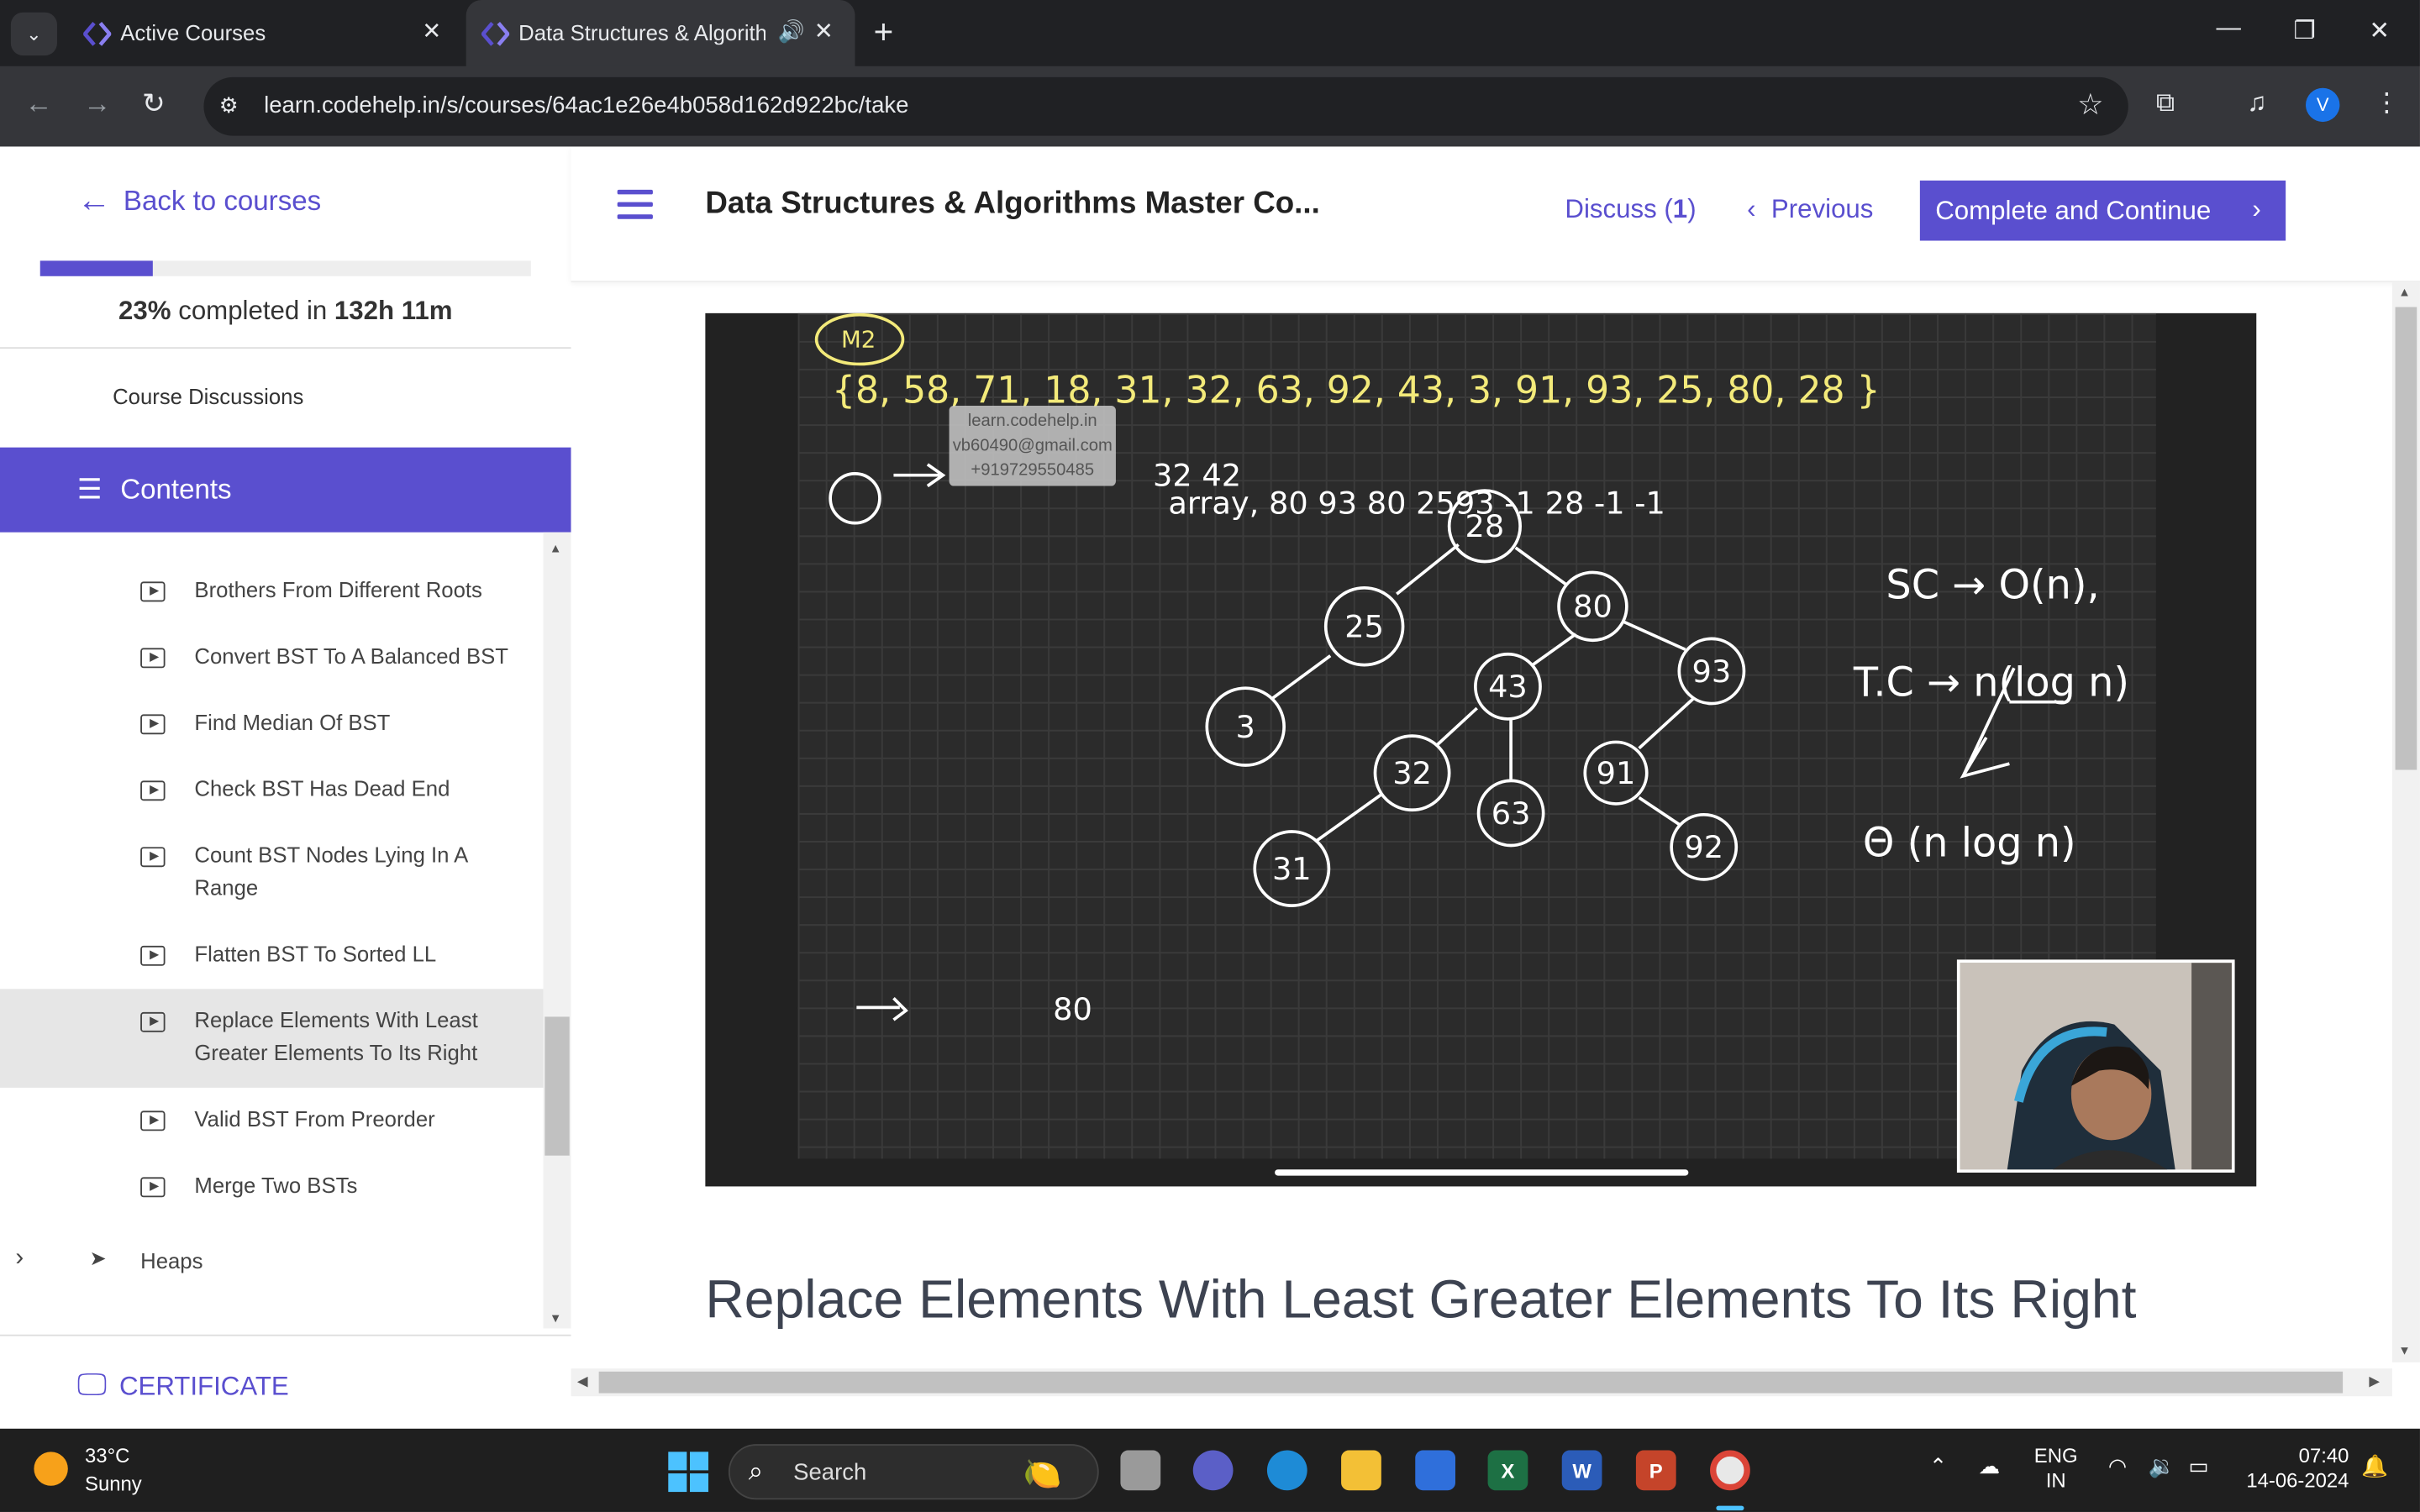 The image size is (2420, 1512). I want to click on back-arrow-icon: ←, so click(38, 104).